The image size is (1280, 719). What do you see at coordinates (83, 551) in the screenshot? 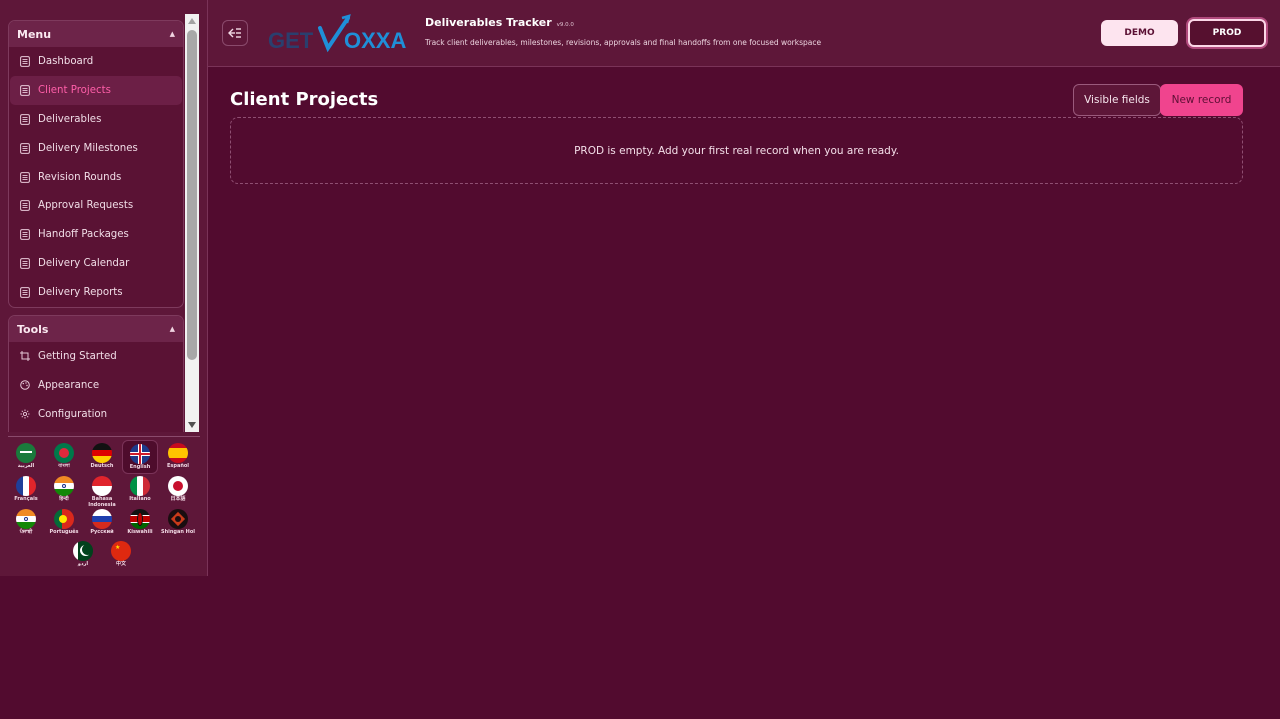
I see `pakistan-flag-icon` at bounding box center [83, 551].